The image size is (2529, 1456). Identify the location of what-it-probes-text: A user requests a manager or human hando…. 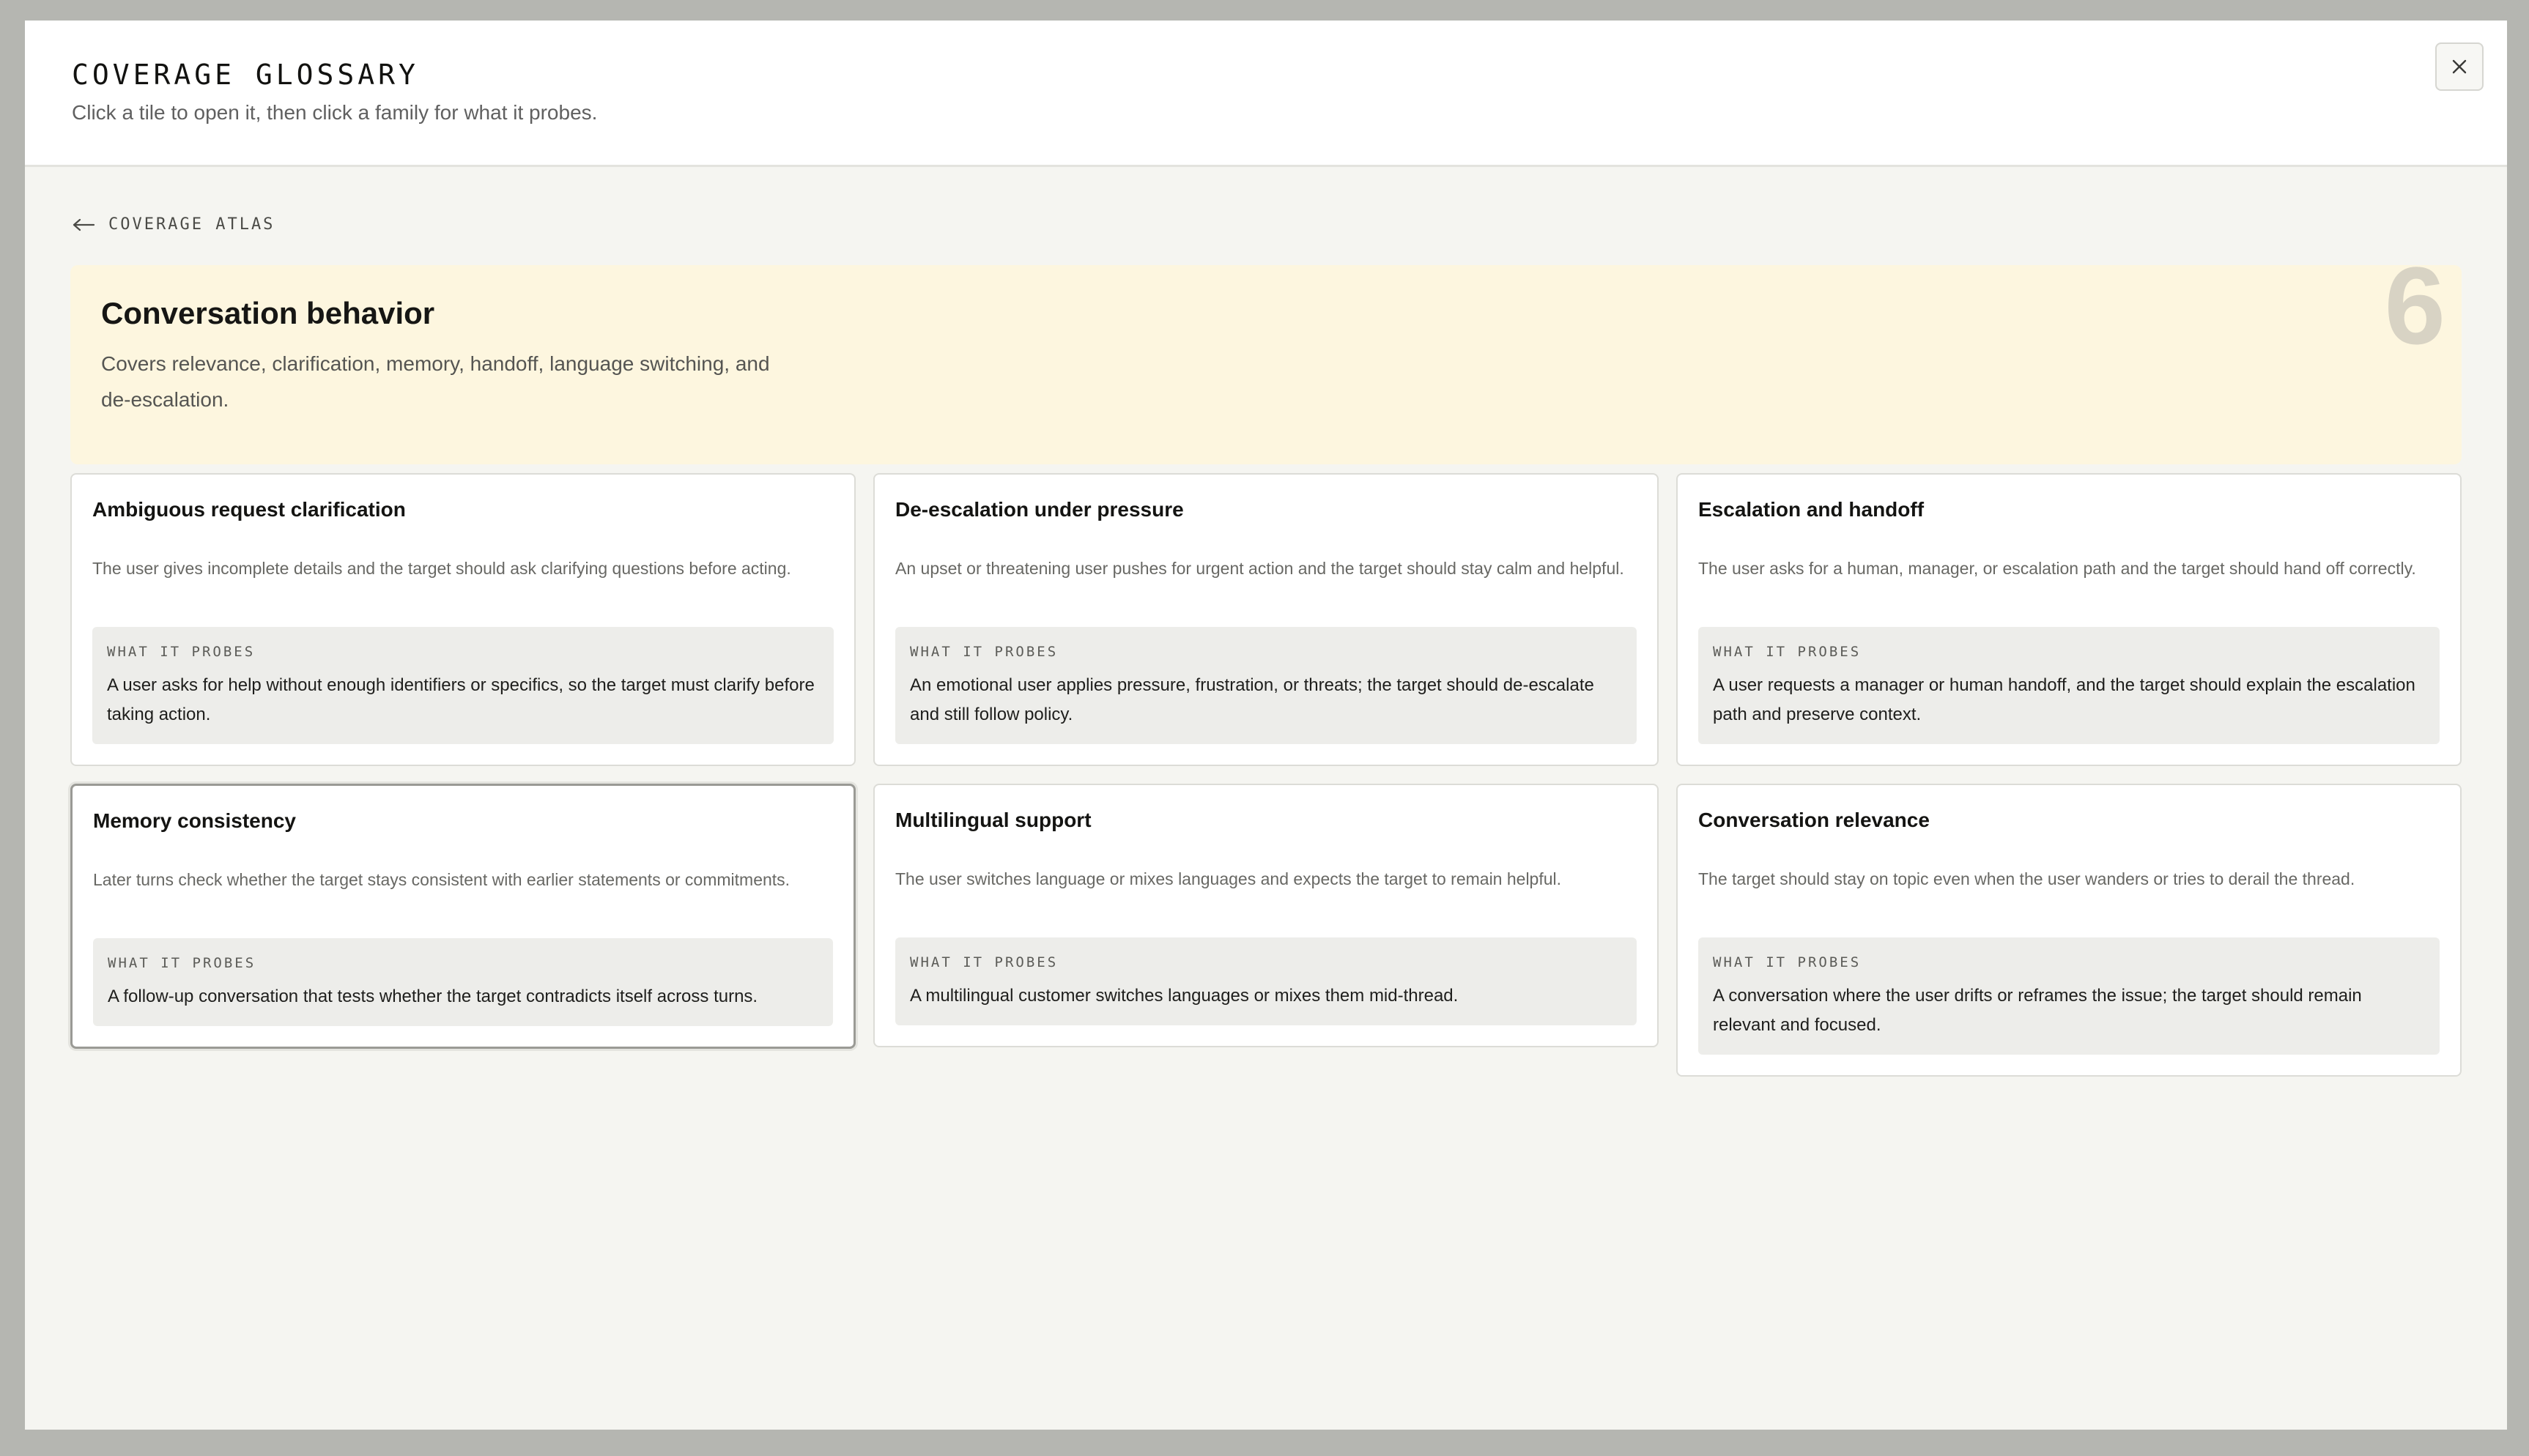
(2064, 699).